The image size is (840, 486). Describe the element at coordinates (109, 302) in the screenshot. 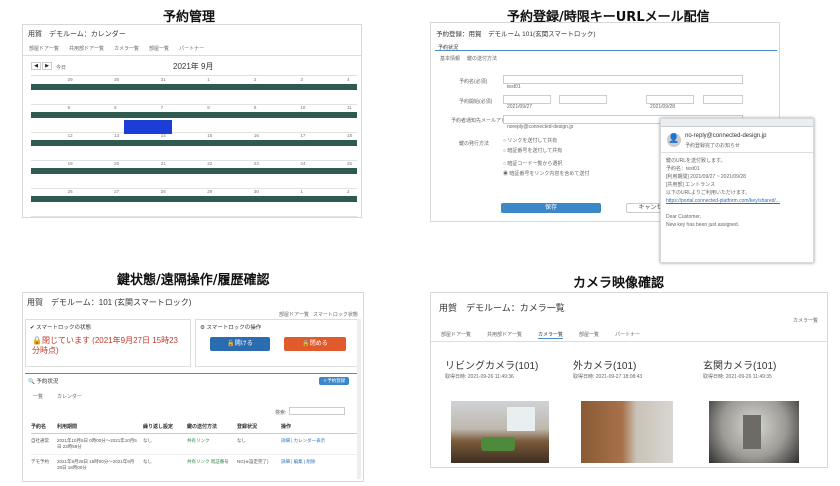

I see `app-title: 用賀 デモルーム：101 (玄関スマートロック)` at that location.